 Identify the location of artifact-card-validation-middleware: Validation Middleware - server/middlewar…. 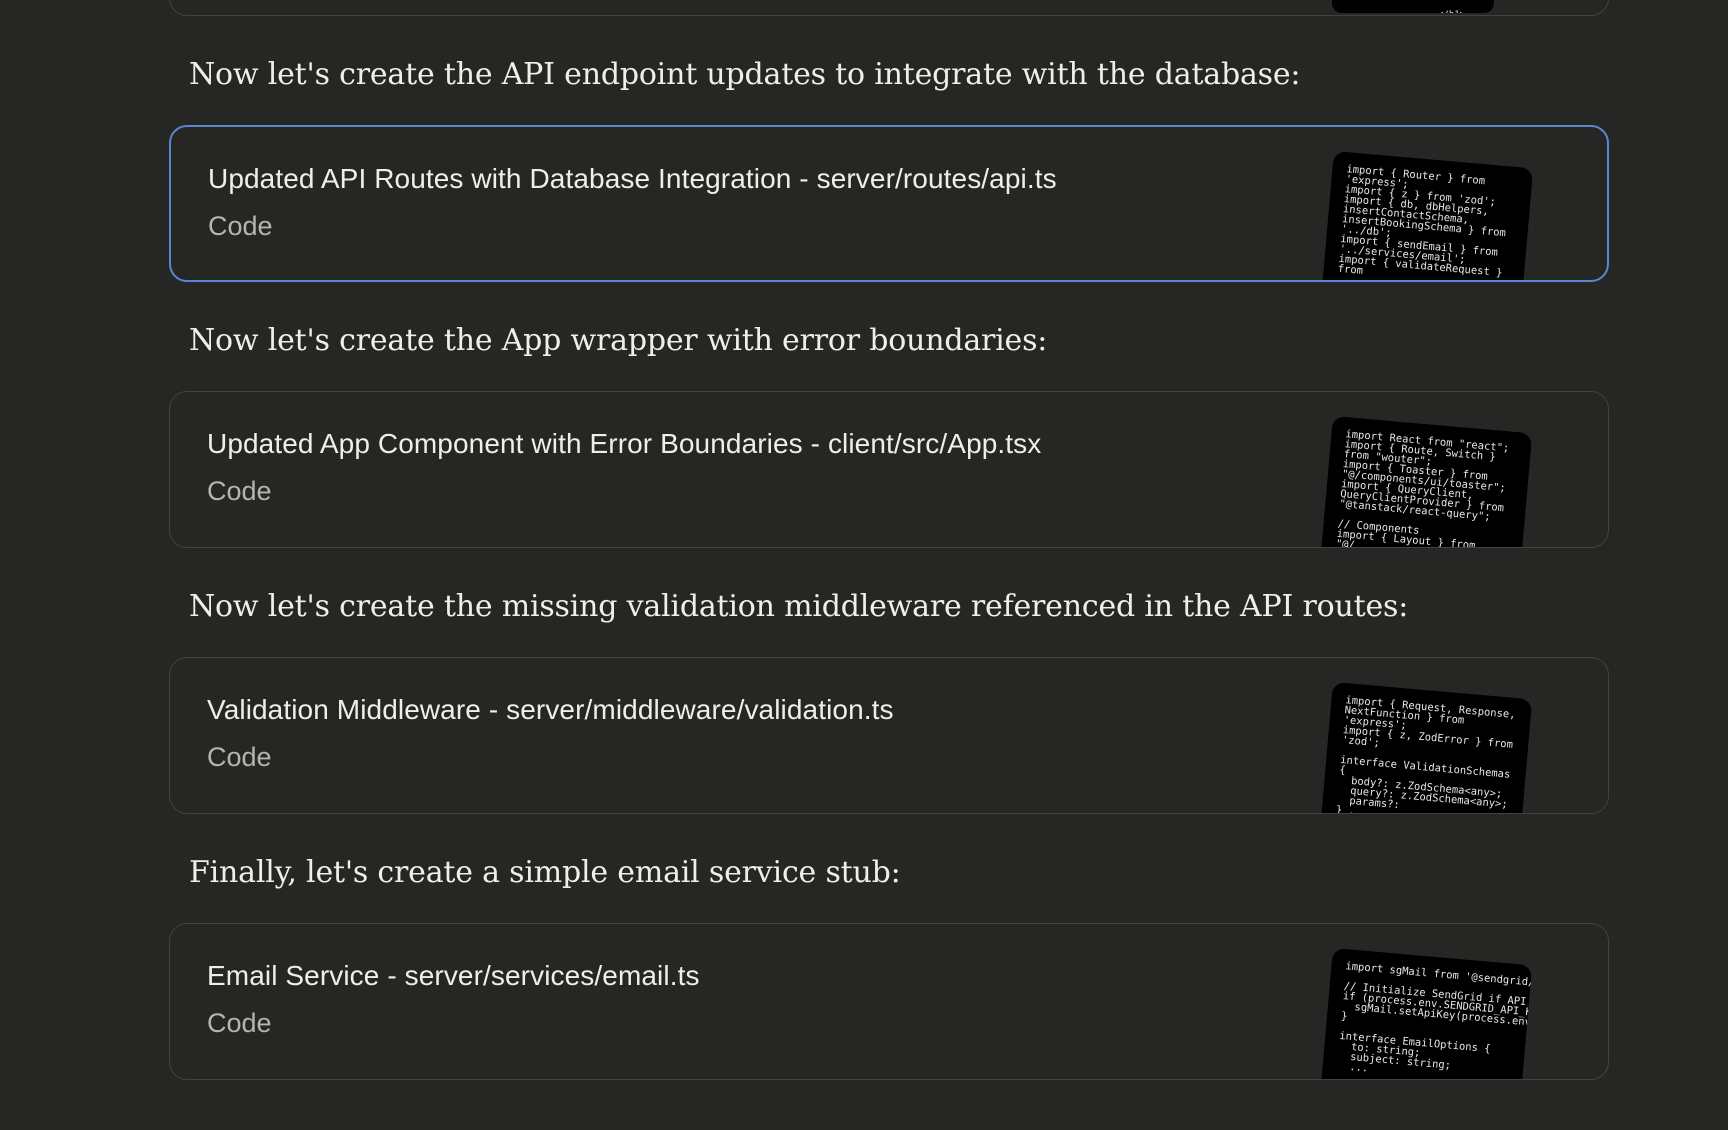
(889, 735).